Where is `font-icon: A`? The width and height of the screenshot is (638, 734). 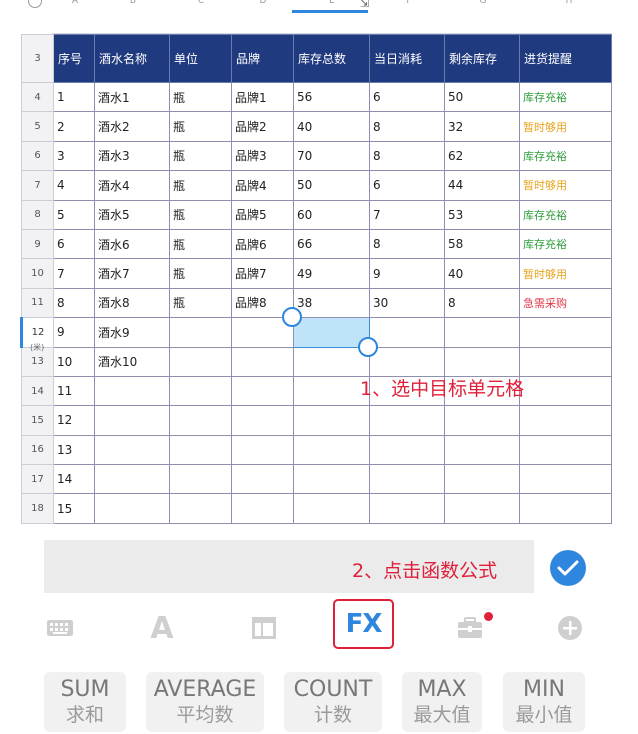 font-icon: A is located at coordinates (162, 628).